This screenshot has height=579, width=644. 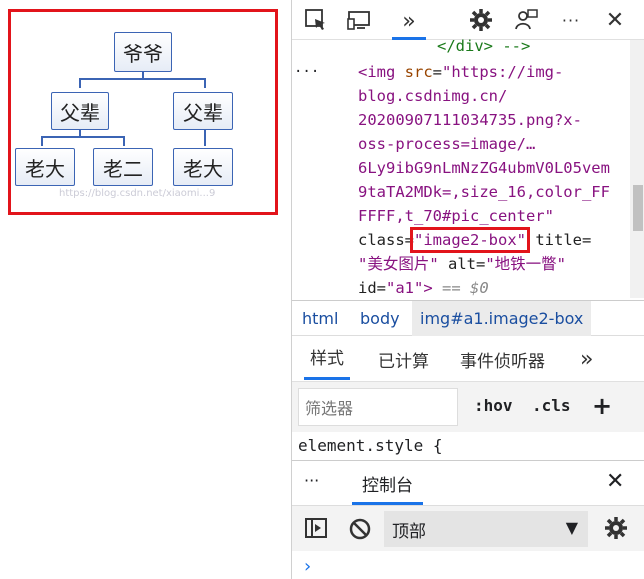 I want to click on drawer-close-icon: ✕, so click(x=615, y=481).